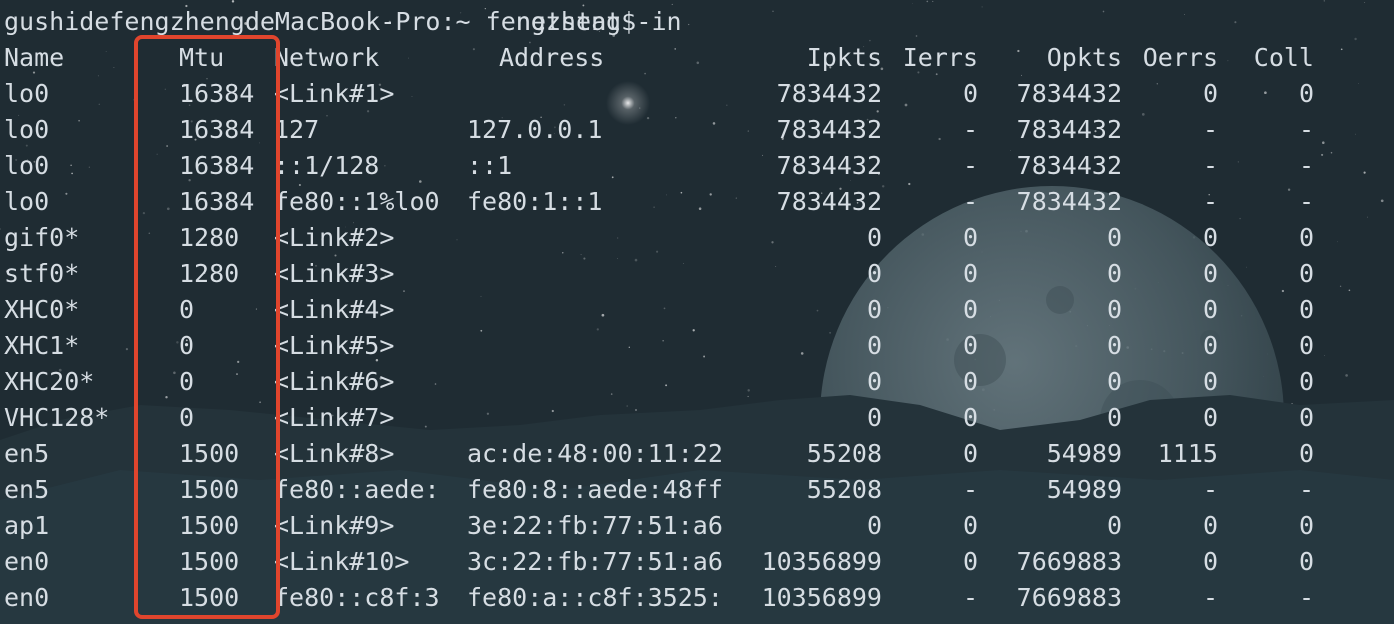 The image size is (1394, 624). Describe the element at coordinates (327, 57) in the screenshot. I see `header-network: Network` at that location.